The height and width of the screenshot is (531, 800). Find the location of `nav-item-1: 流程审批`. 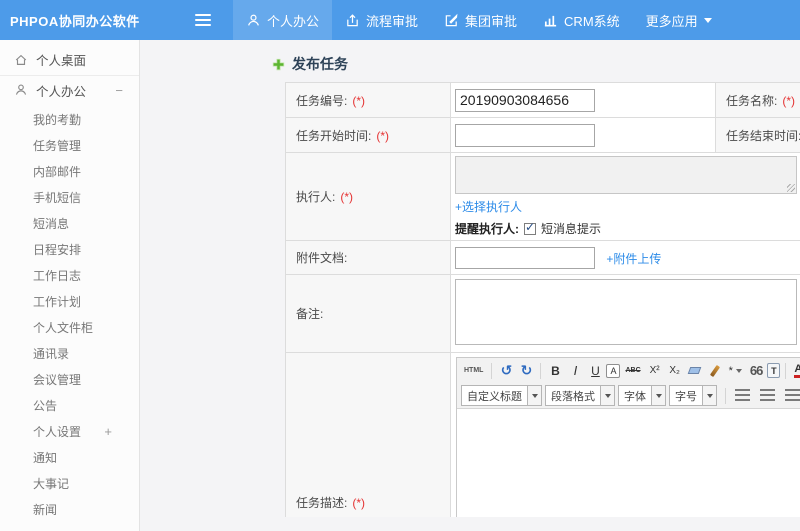

nav-item-1: 流程审批 is located at coordinates (381, 20).